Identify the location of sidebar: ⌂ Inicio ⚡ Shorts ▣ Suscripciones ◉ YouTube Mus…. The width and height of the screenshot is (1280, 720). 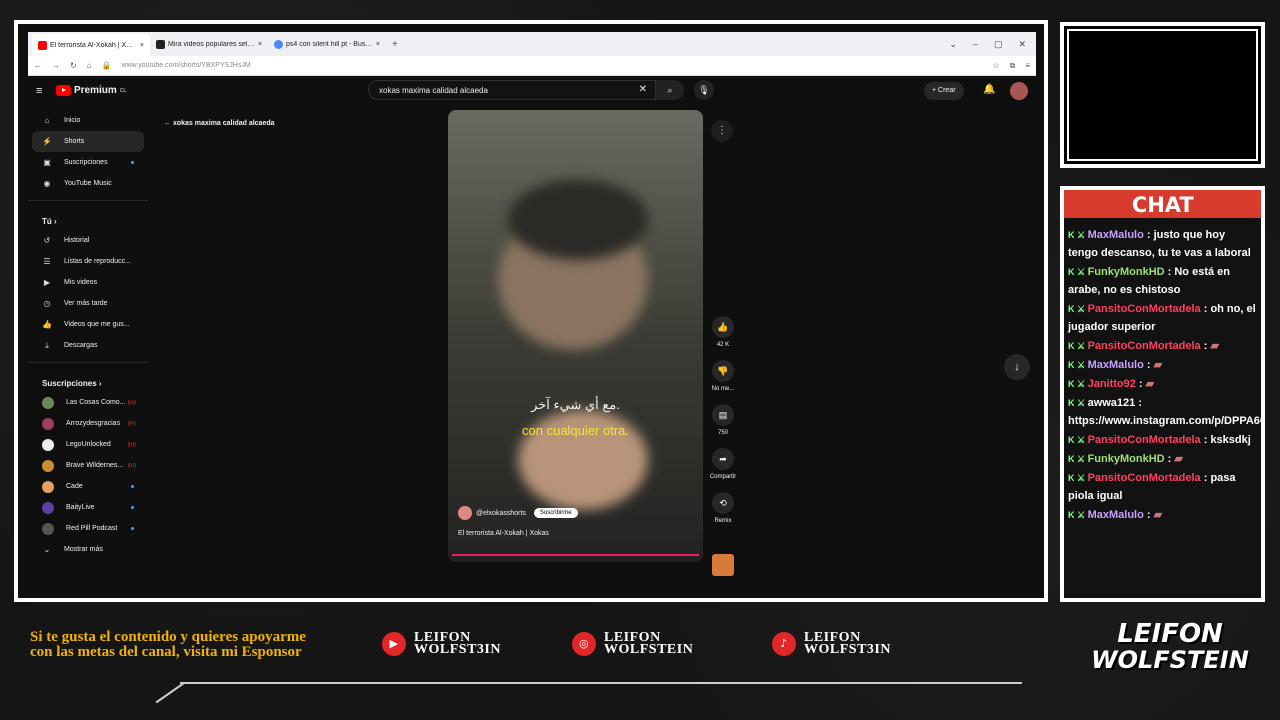
(88, 335).